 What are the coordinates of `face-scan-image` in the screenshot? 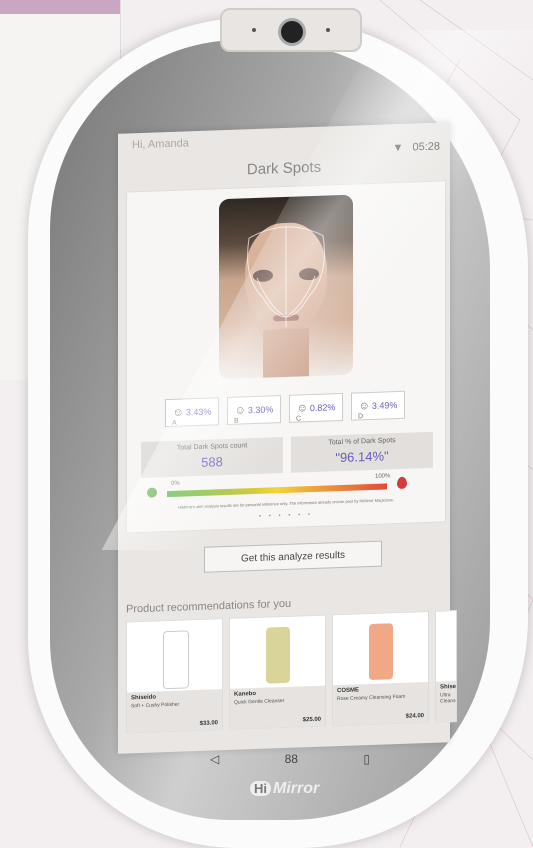 It's located at (286, 287).